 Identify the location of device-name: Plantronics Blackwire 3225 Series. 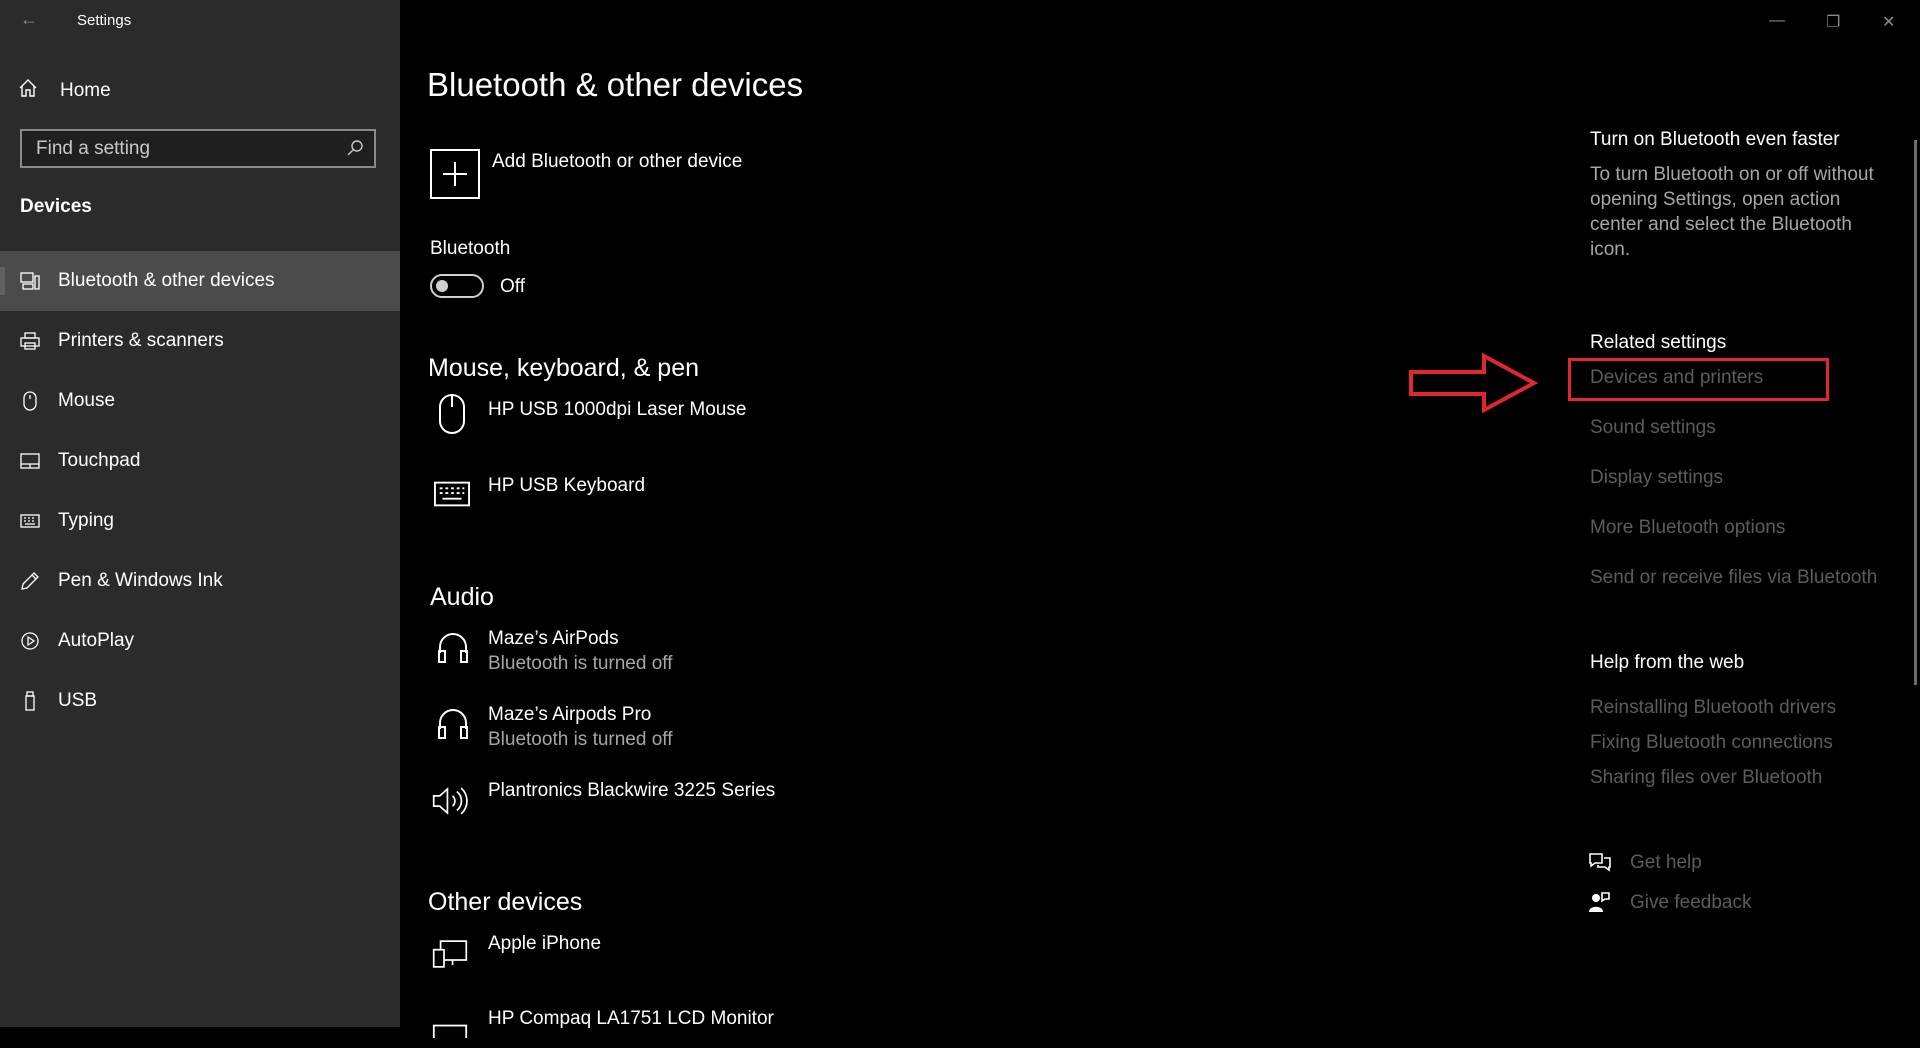
(631, 791).